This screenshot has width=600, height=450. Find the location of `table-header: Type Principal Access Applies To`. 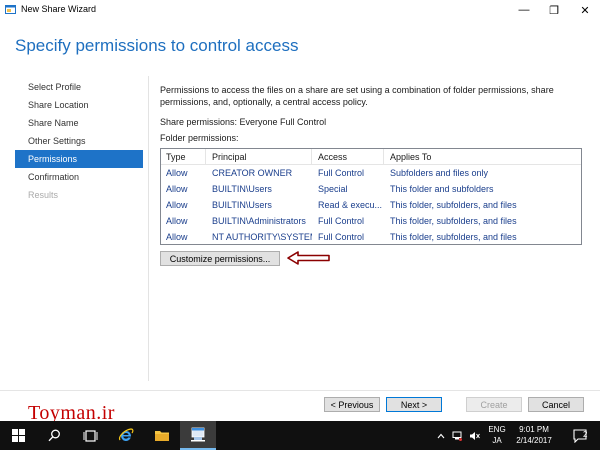

table-header: Type Principal Access Applies To is located at coordinates (371, 157).